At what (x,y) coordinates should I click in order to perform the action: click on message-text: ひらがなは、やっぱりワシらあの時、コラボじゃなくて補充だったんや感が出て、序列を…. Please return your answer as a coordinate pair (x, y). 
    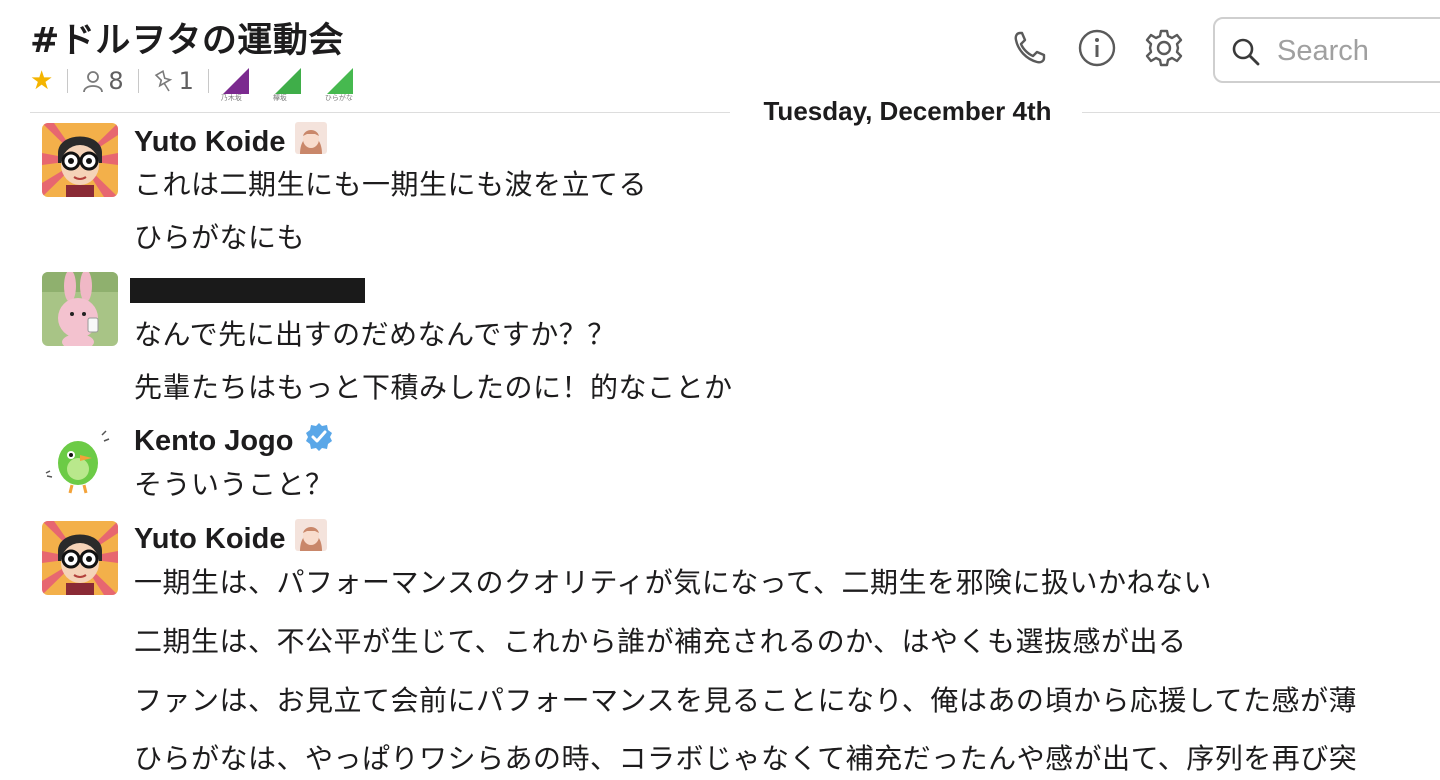
    Looking at the image, I should click on (746, 758).